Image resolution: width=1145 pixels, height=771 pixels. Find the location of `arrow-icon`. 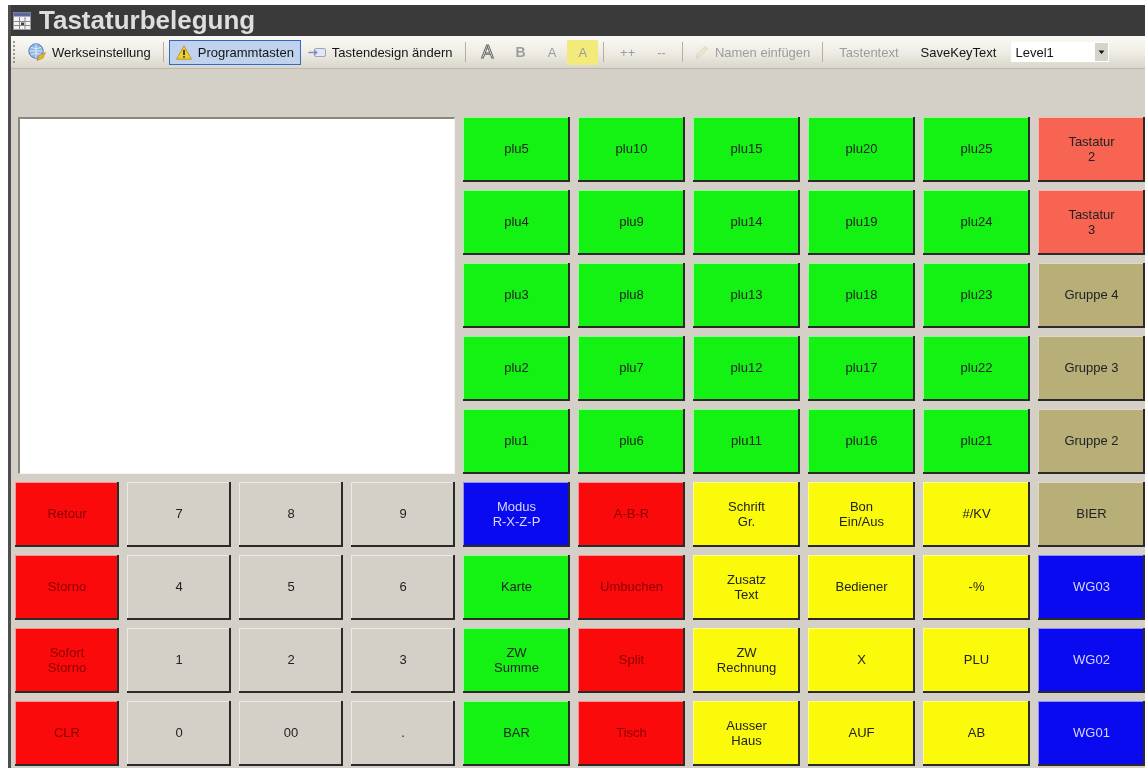

arrow-icon is located at coordinates (316, 52).